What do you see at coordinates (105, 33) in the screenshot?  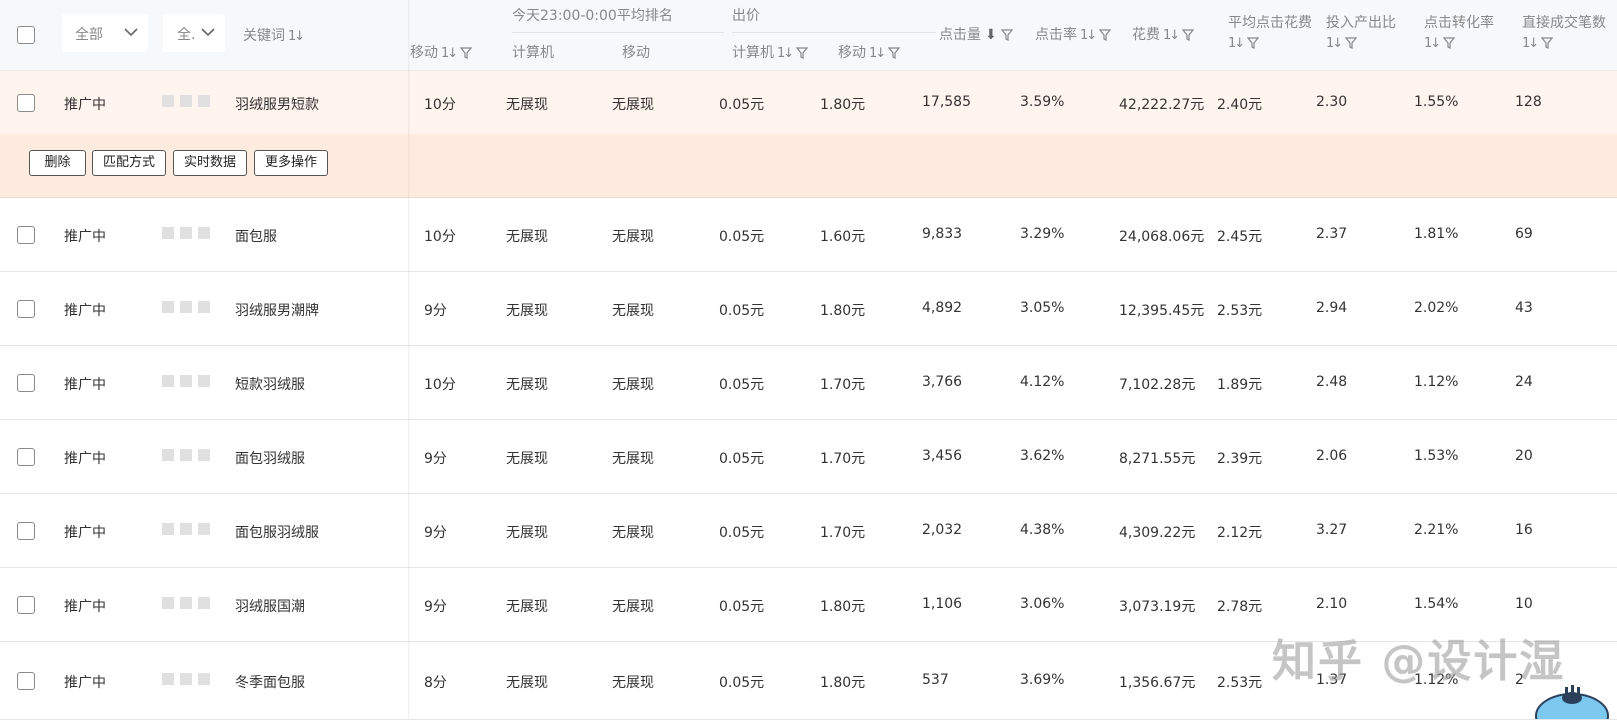 I see `status-filter-select: 全部` at bounding box center [105, 33].